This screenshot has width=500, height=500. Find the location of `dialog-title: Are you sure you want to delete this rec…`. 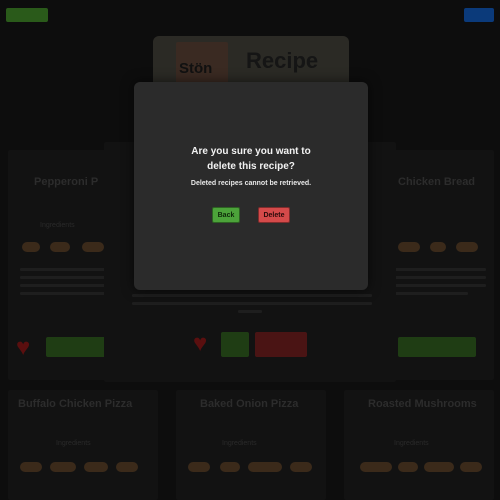

dialog-title: Are you sure you want to delete this rec… is located at coordinates (251, 159).